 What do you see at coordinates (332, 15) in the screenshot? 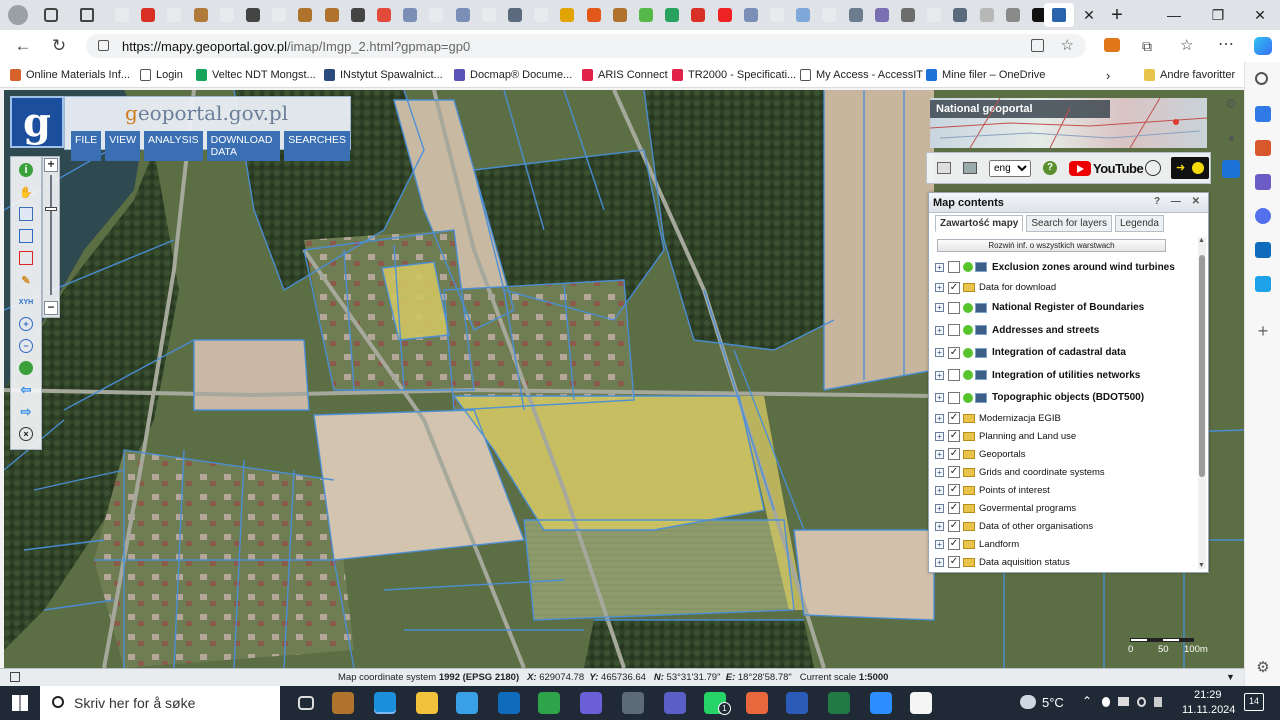
I see `tab-gimp` at bounding box center [332, 15].